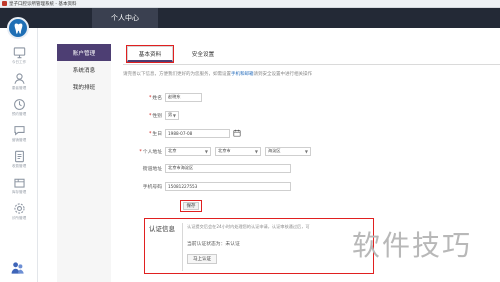 The height and width of the screenshot is (282, 500). I want to click on sidebar-item-patients: 患者管理, so click(19, 84).